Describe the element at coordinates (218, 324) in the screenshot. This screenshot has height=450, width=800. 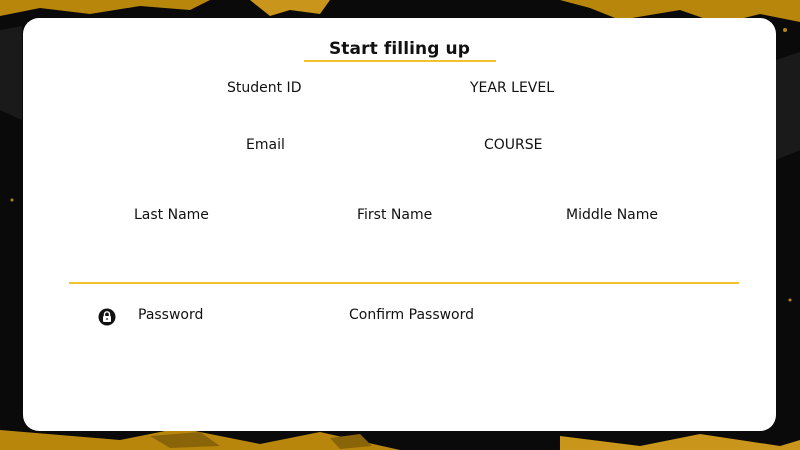
I see `password-field: Password` at that location.